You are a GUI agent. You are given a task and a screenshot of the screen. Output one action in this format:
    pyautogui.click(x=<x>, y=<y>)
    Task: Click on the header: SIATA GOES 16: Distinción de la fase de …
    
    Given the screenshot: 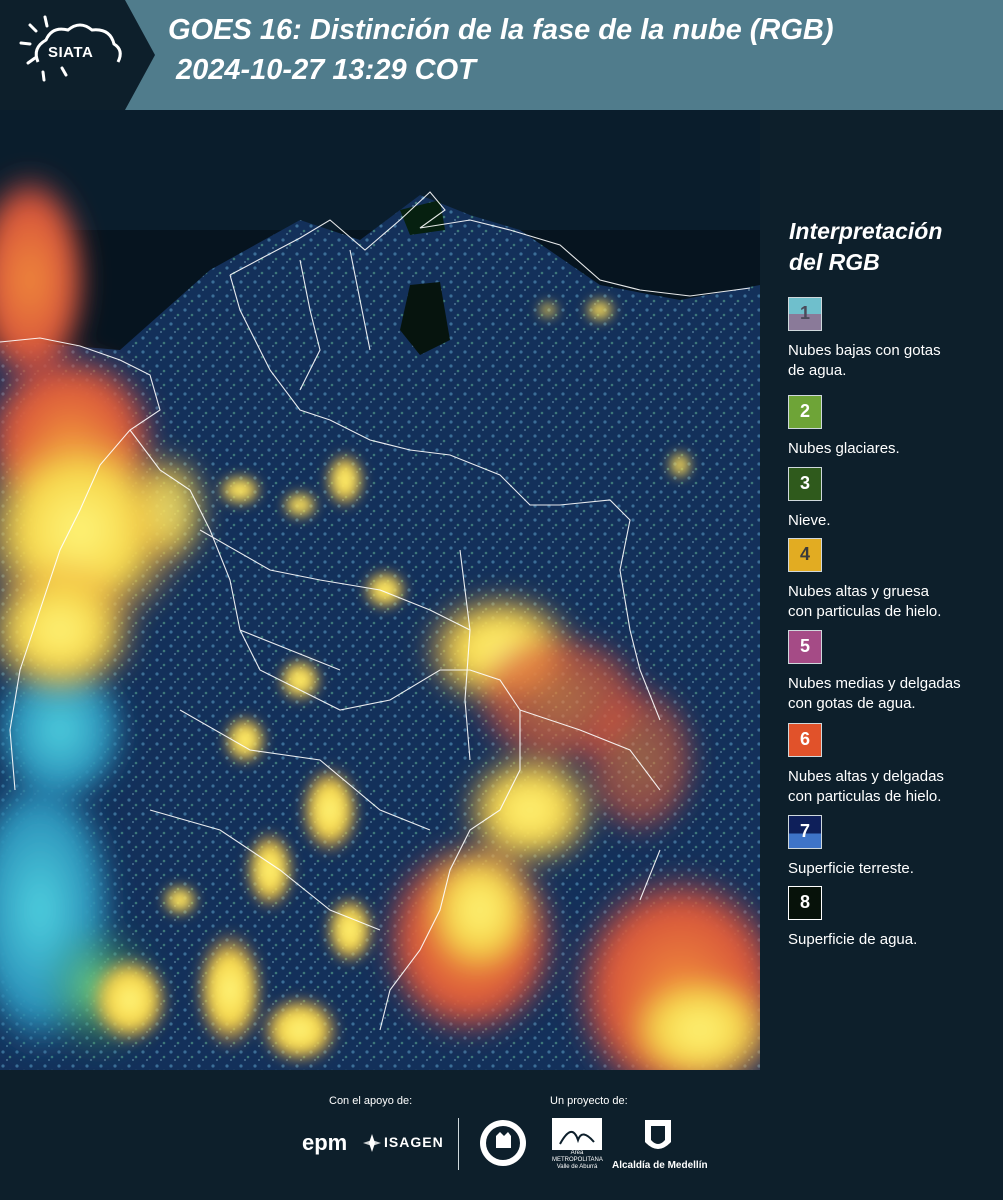 What is the action you would take?
    pyautogui.click(x=501, y=55)
    